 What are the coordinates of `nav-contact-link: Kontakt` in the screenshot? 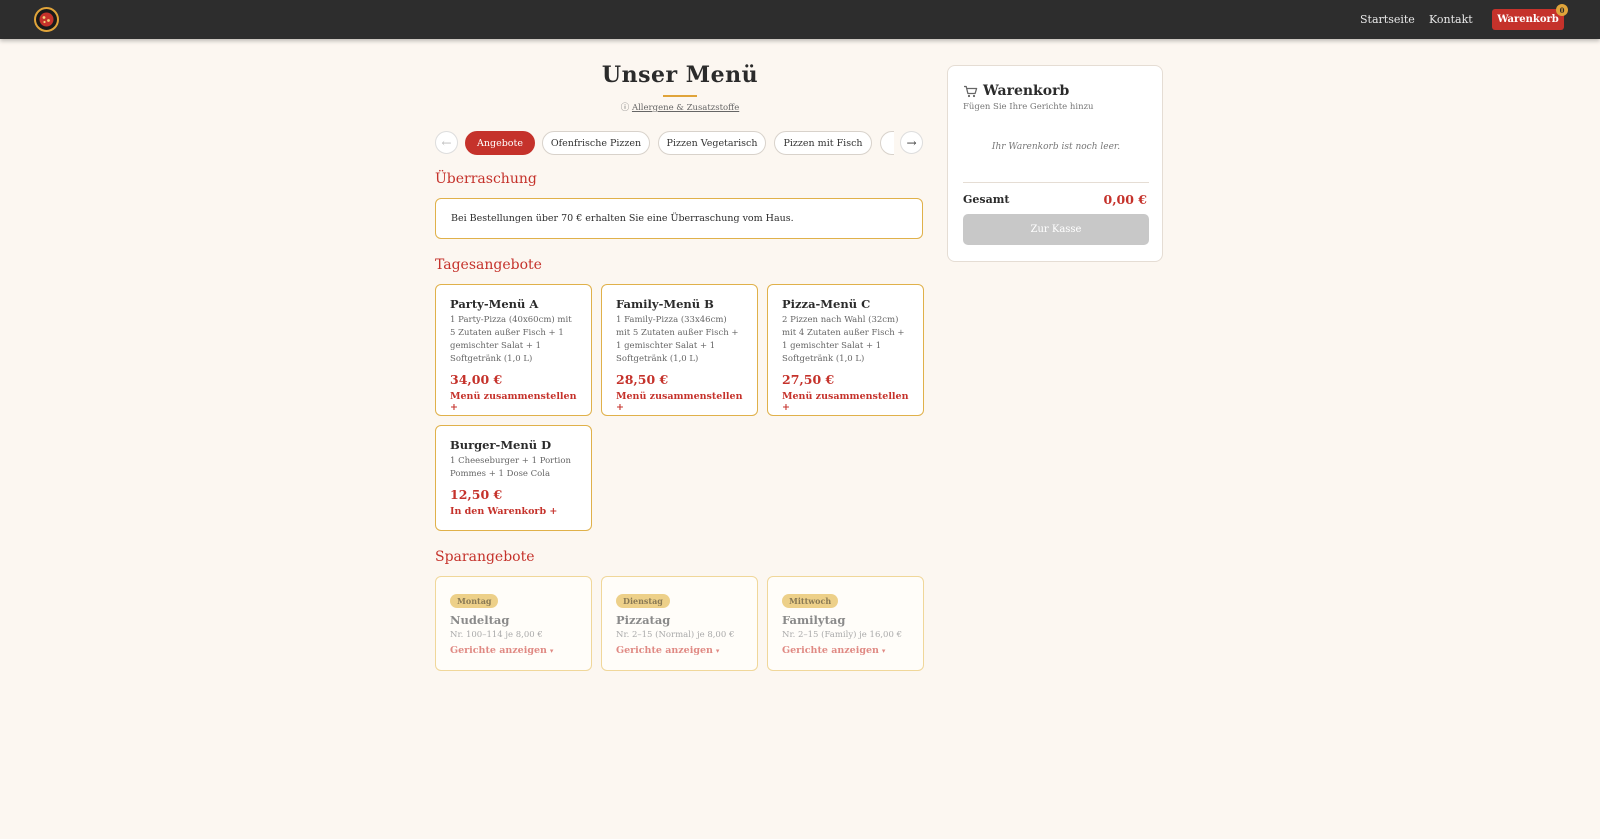 It's located at (1451, 19).